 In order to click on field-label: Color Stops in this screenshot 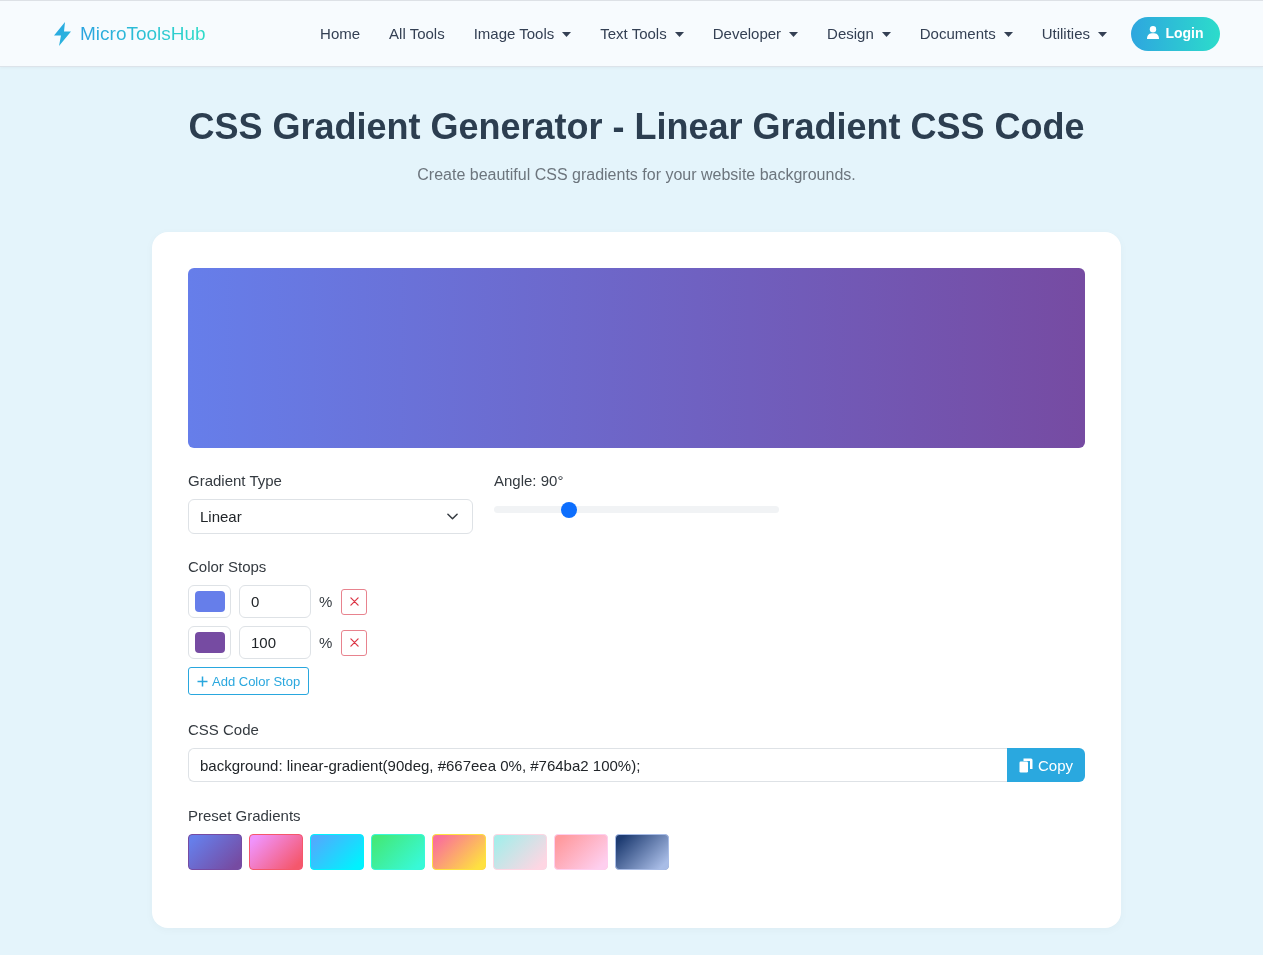, I will do `click(228, 567)`.